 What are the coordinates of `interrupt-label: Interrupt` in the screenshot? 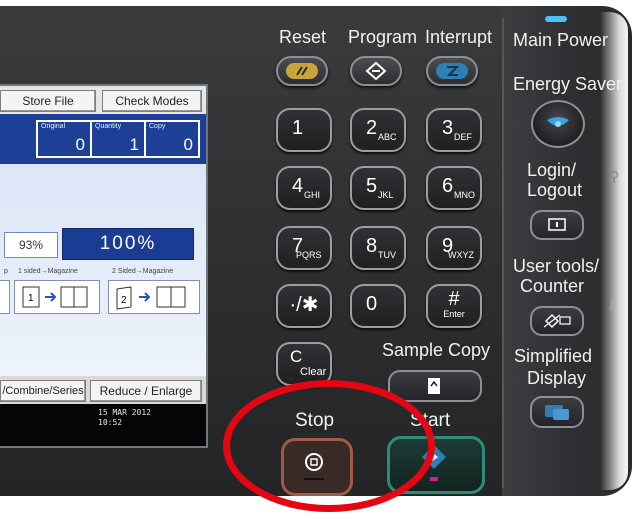 It's located at (459, 37).